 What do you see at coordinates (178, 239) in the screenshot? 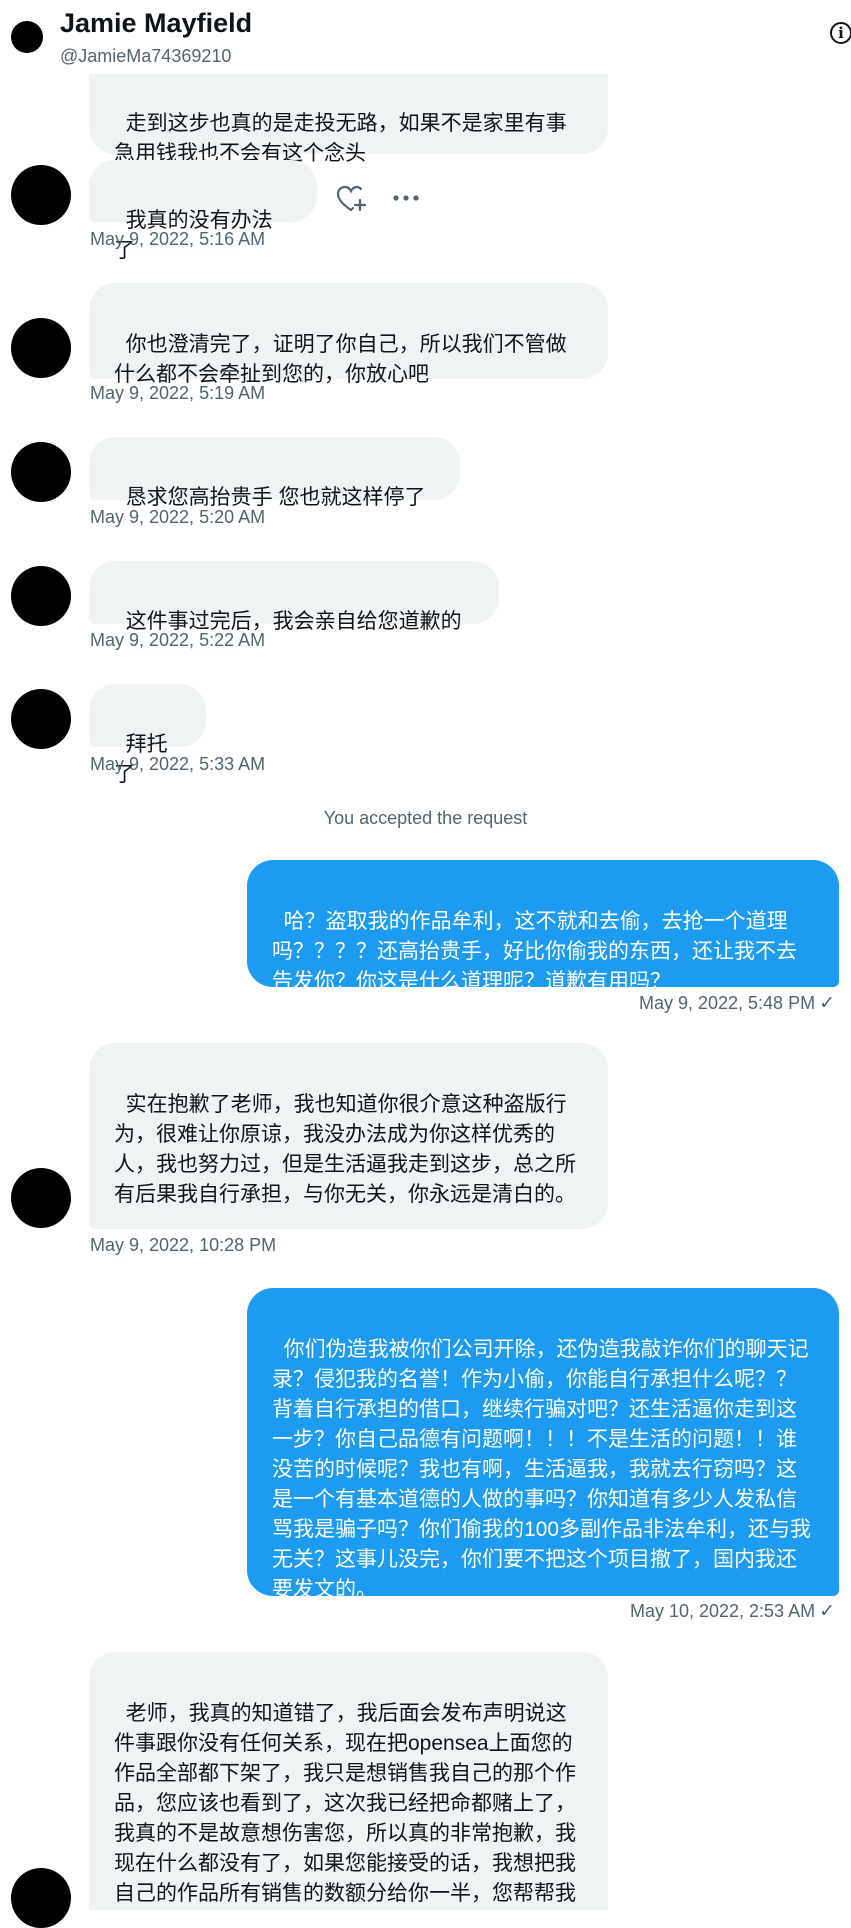
I see `message-timestamp: May 9, 2022, 5:16 AM` at bounding box center [178, 239].